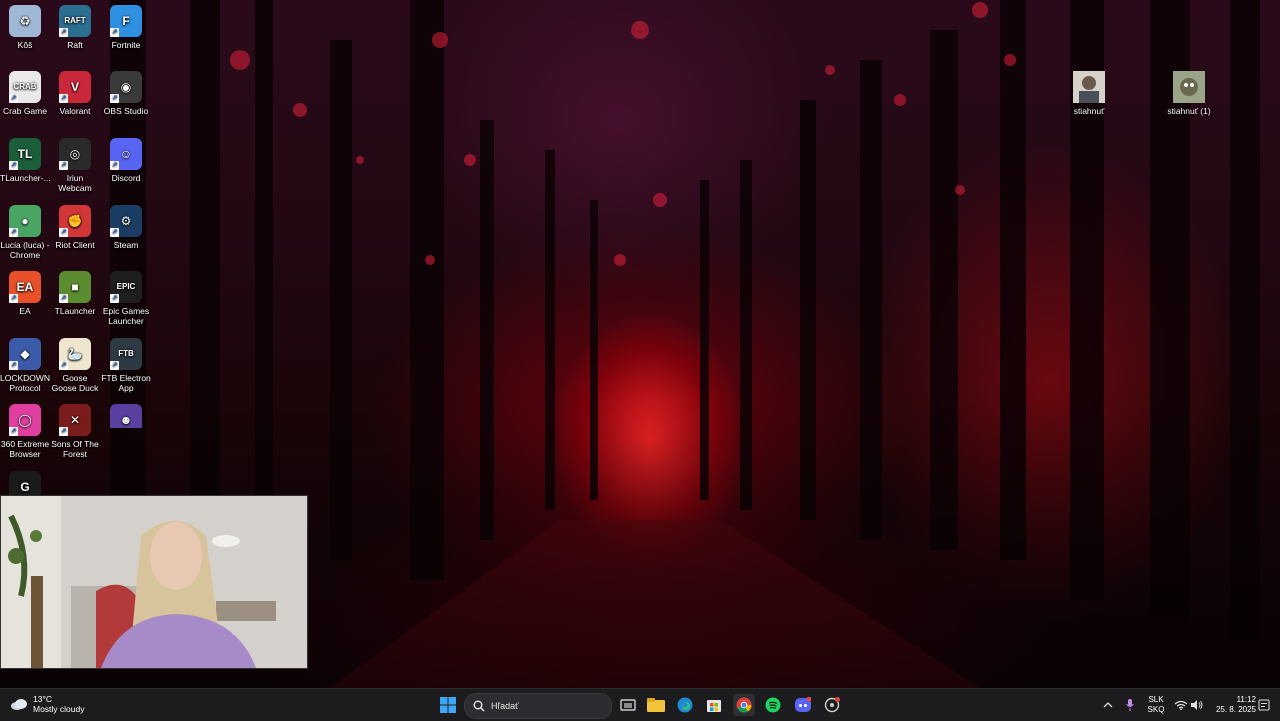 The width and height of the screenshot is (1280, 721). I want to click on desktop-shortcut-epic-games: EPIC ↗ Epic Games Launcher, so click(126, 298).